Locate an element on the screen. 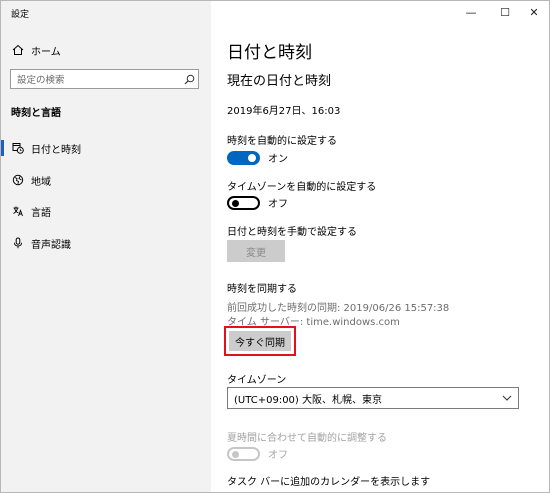 This screenshot has height=493, width=550. sidebar-item-speech: 音声認識 is located at coordinates (106, 243).